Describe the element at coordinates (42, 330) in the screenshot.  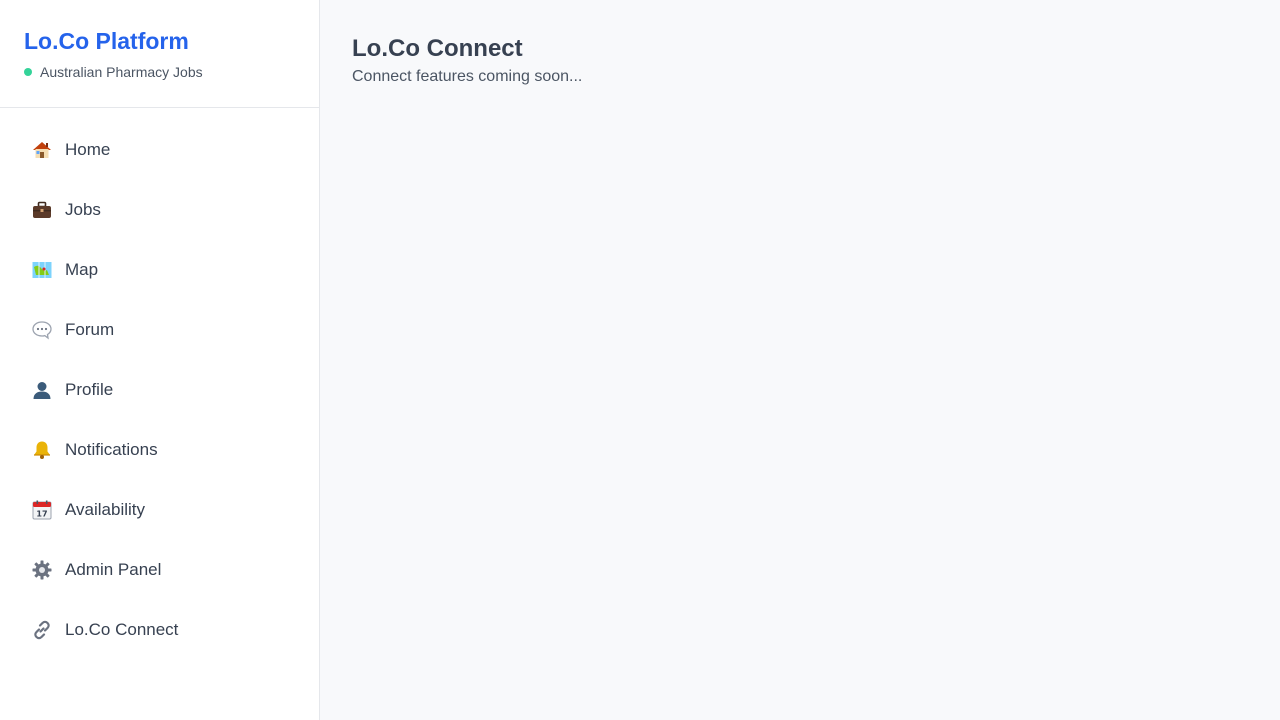
I see `speech-bubble-icon` at that location.